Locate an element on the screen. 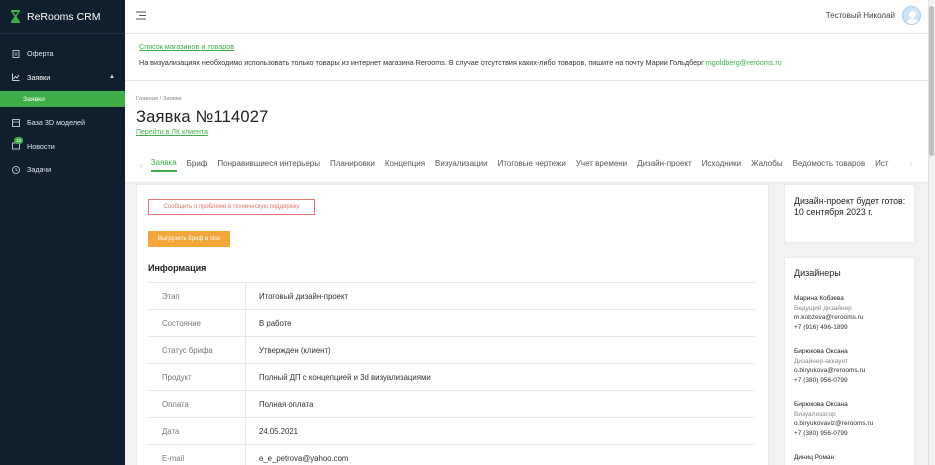 The height and width of the screenshot is (465, 935). hourglass-logo-icon is located at coordinates (15, 16).